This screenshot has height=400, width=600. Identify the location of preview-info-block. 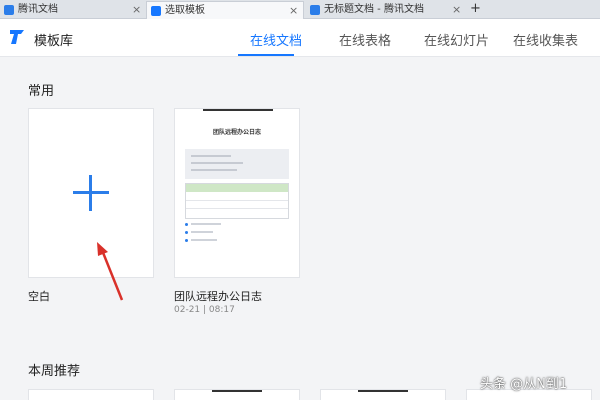
(237, 164).